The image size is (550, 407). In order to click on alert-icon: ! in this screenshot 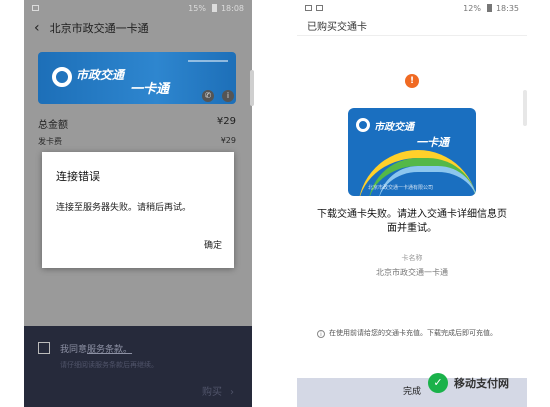, I will do `click(412, 81)`.